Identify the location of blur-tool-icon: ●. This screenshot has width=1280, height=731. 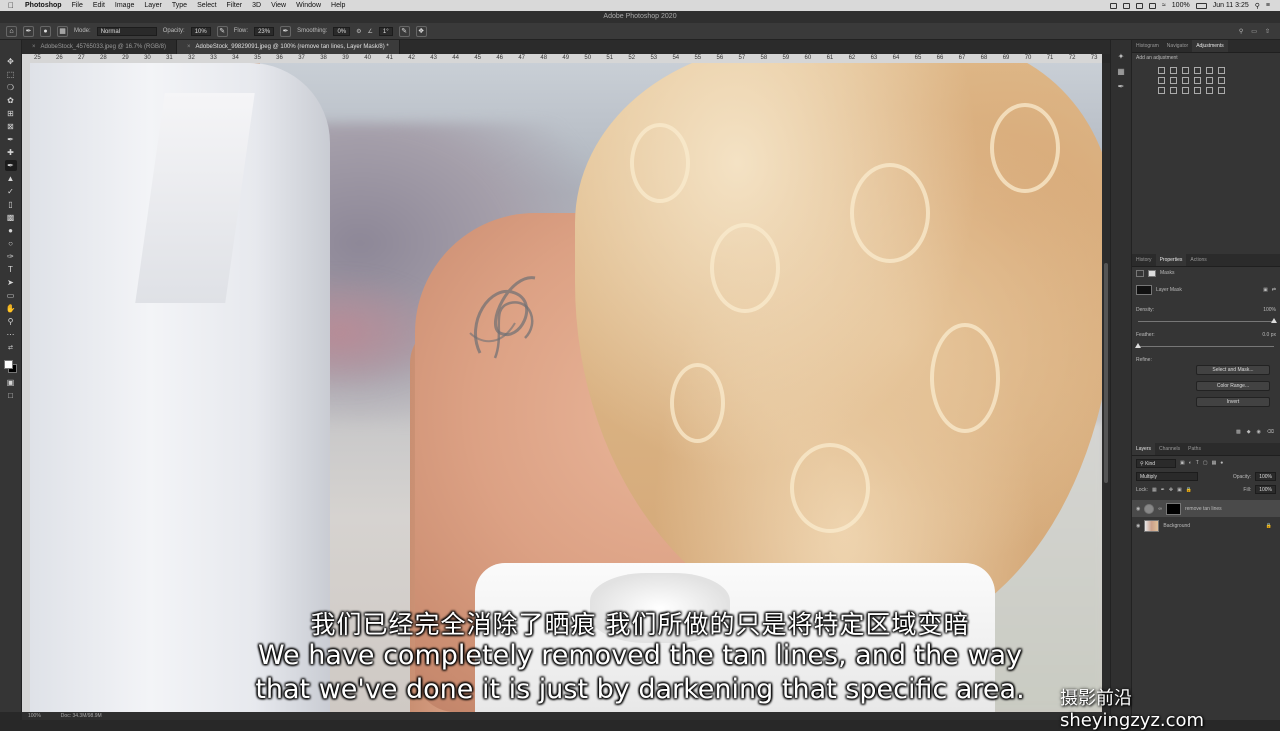
(11, 230).